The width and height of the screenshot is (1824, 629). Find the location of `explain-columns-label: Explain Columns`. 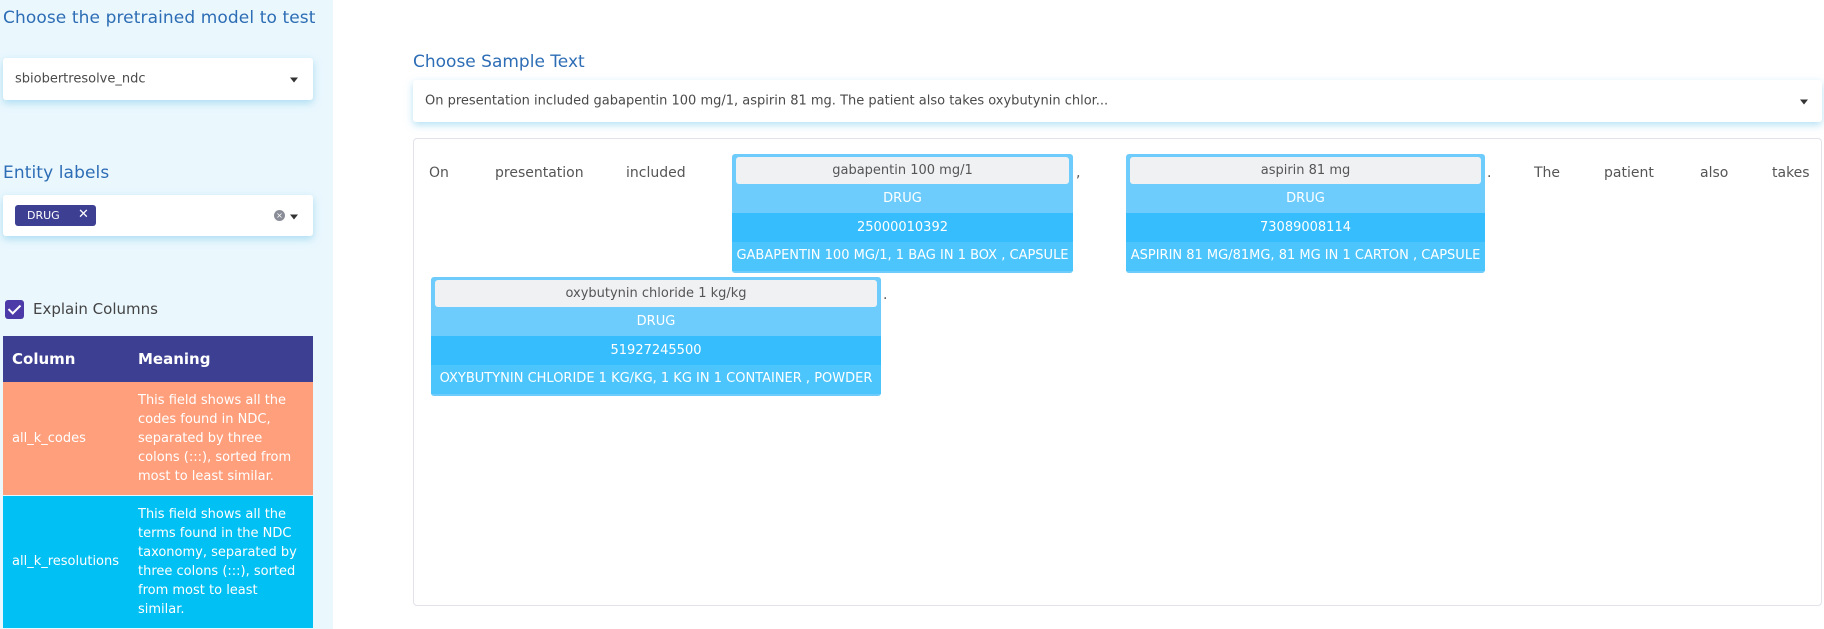

explain-columns-label: Explain Columns is located at coordinates (95, 309).